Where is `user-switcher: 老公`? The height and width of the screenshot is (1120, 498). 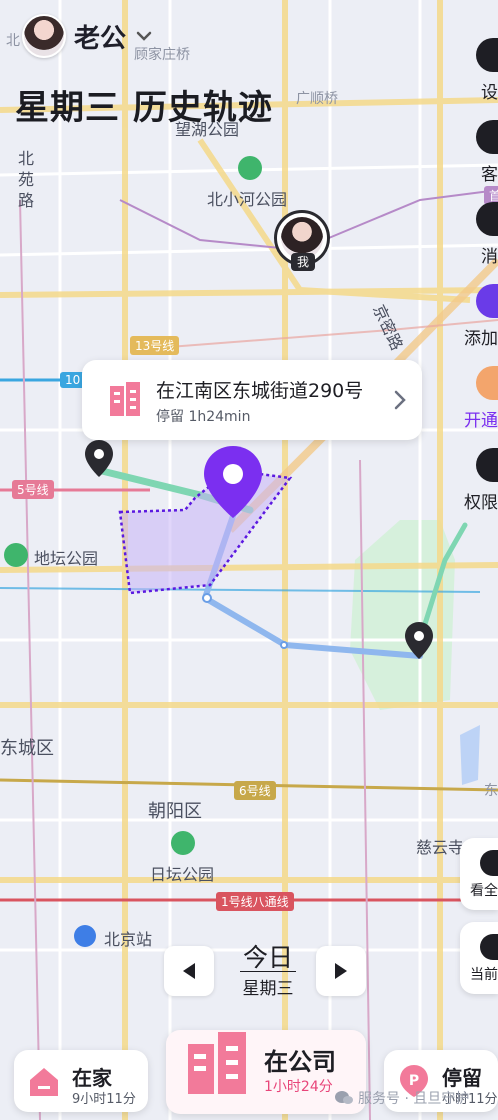
user-switcher: 老公 is located at coordinates (88, 36).